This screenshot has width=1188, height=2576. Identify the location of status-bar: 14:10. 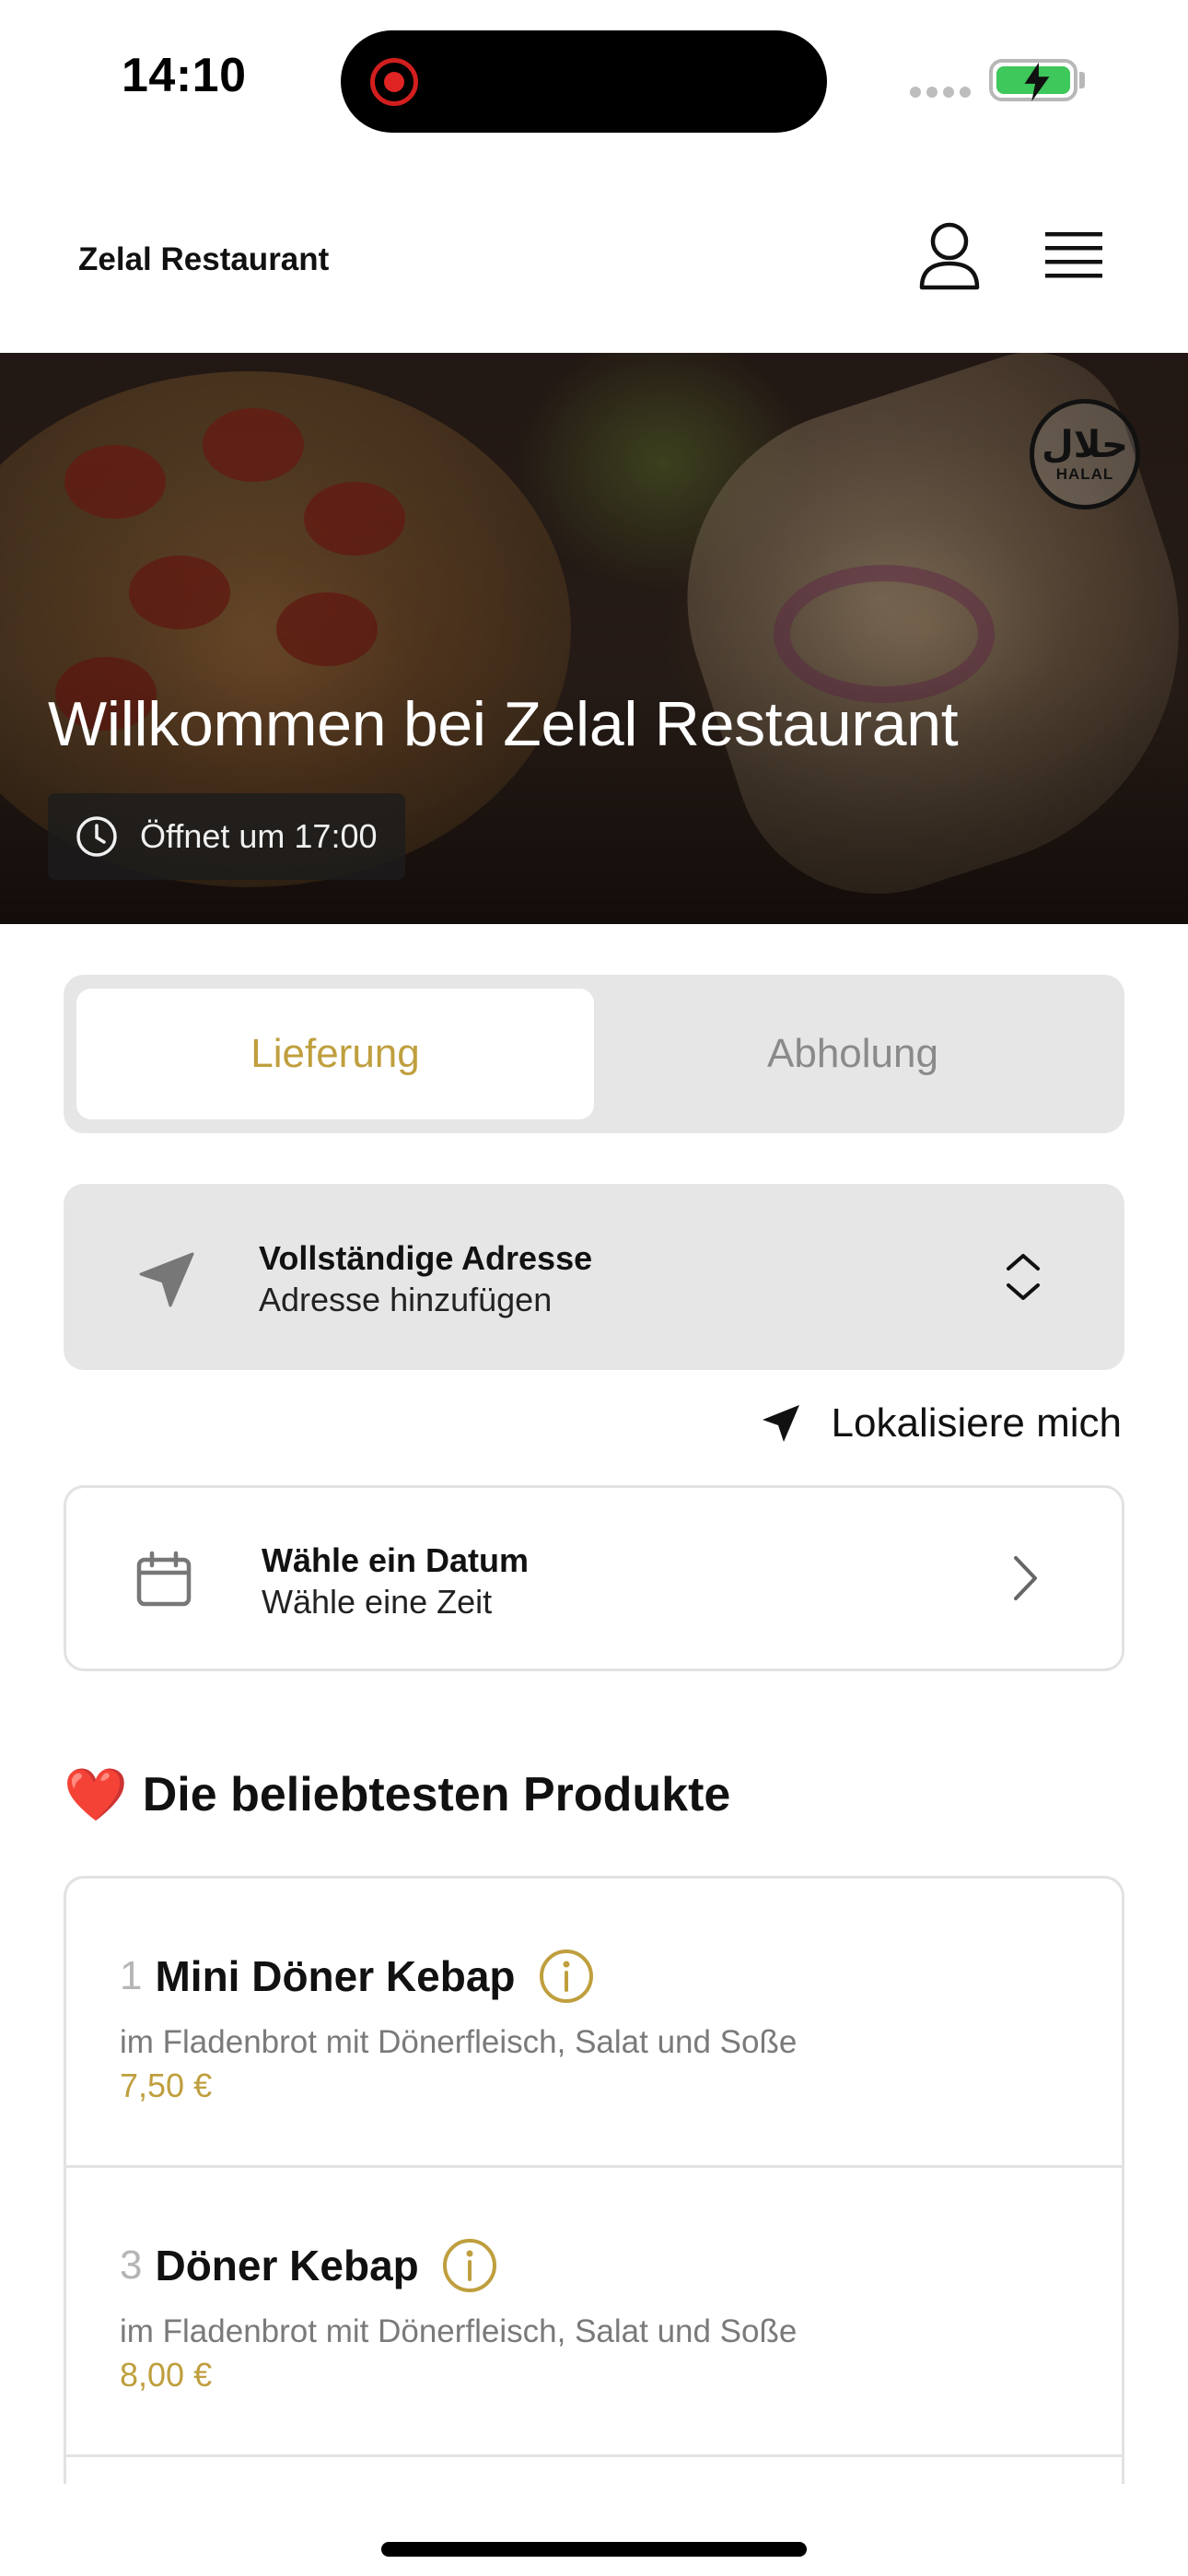
(594, 78).